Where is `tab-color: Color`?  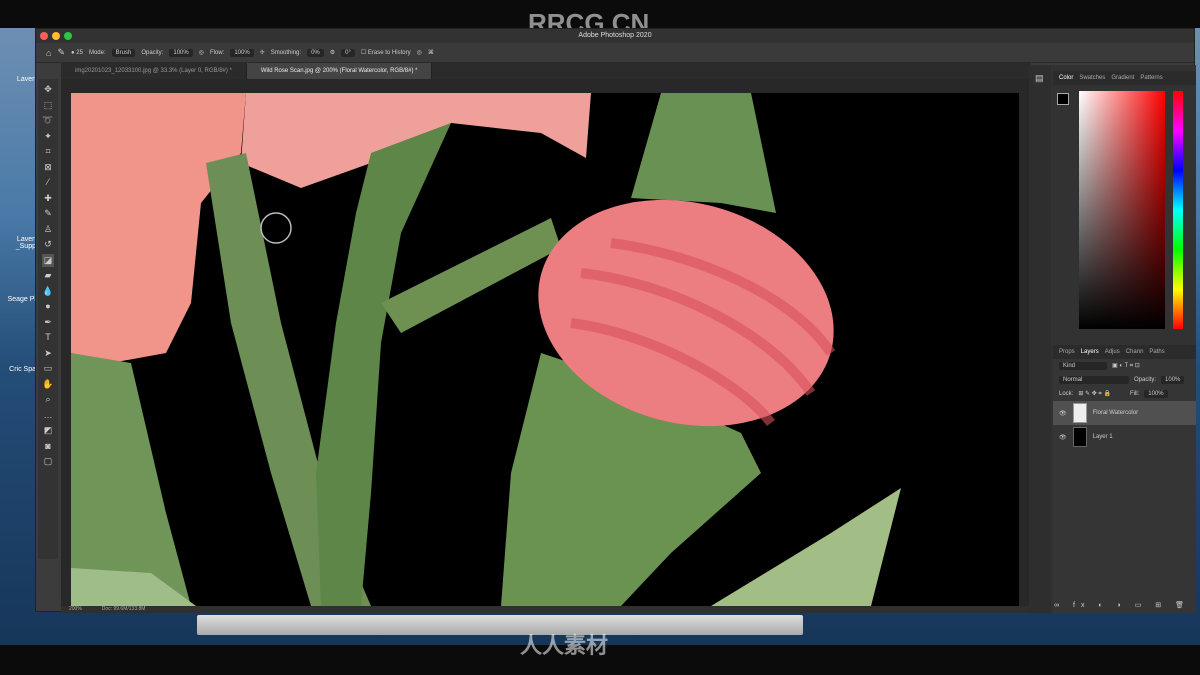 tab-color: Color is located at coordinates (1066, 78).